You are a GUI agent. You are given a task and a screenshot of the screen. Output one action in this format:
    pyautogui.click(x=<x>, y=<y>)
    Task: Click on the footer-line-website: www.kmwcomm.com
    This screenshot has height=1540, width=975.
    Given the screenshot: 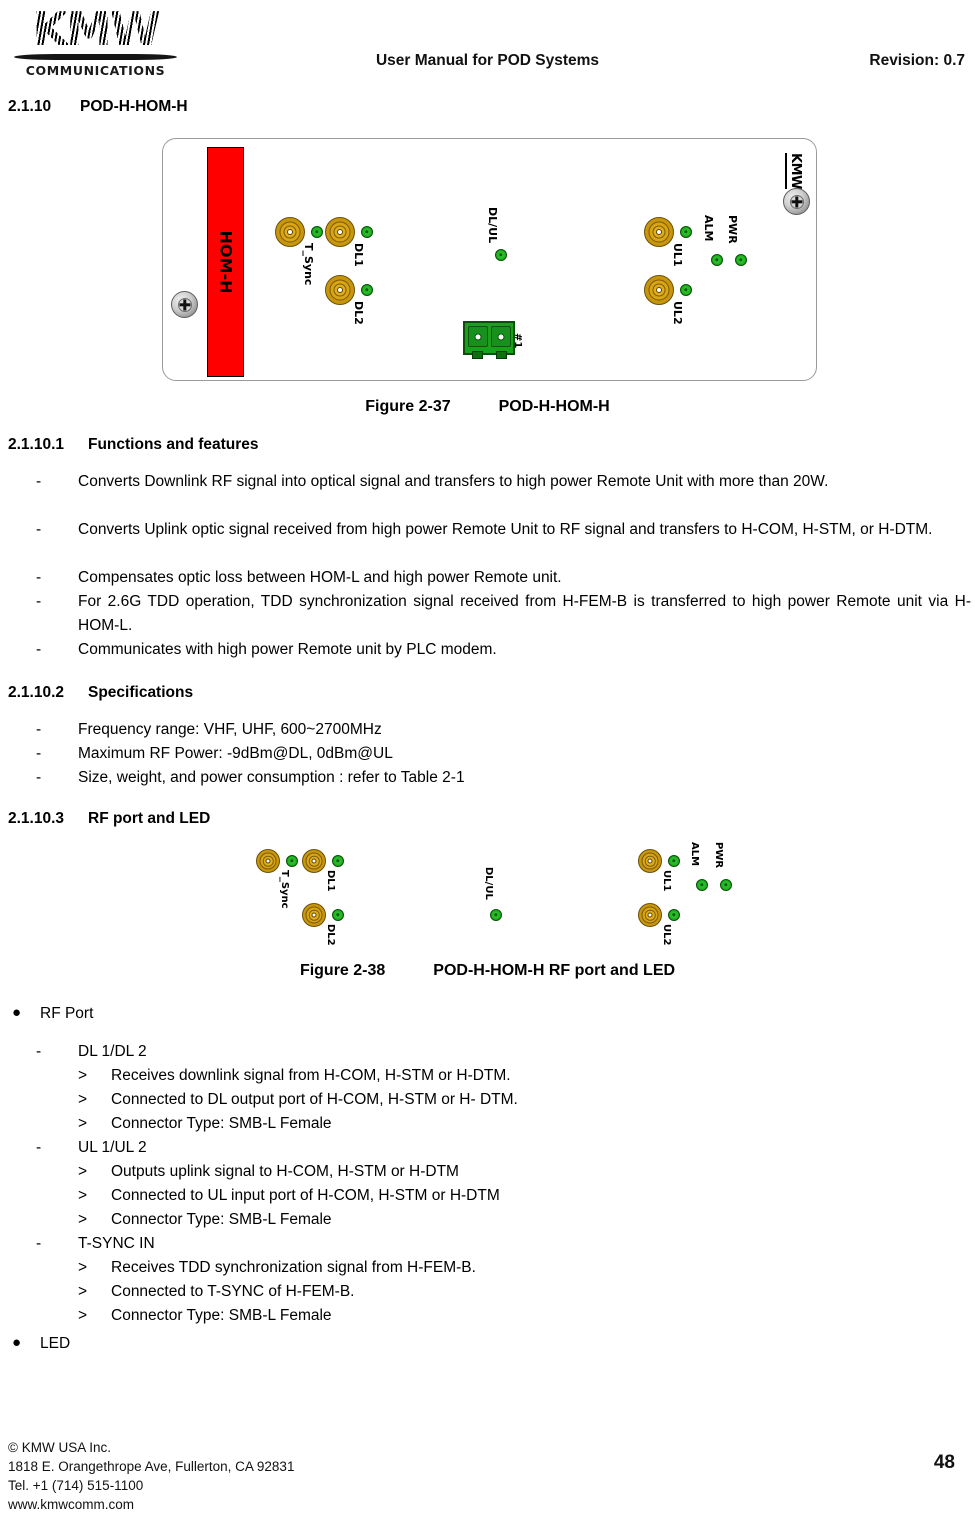 What is the action you would take?
    pyautogui.click(x=71, y=1504)
    